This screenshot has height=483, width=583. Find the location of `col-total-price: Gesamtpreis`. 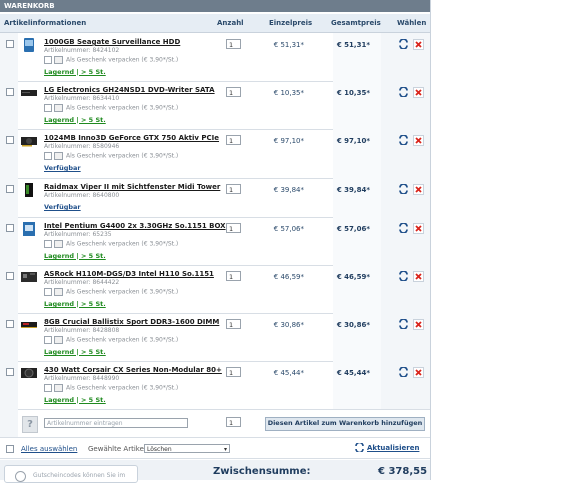

col-total-price: Gesamtpreis is located at coordinates (356, 23).